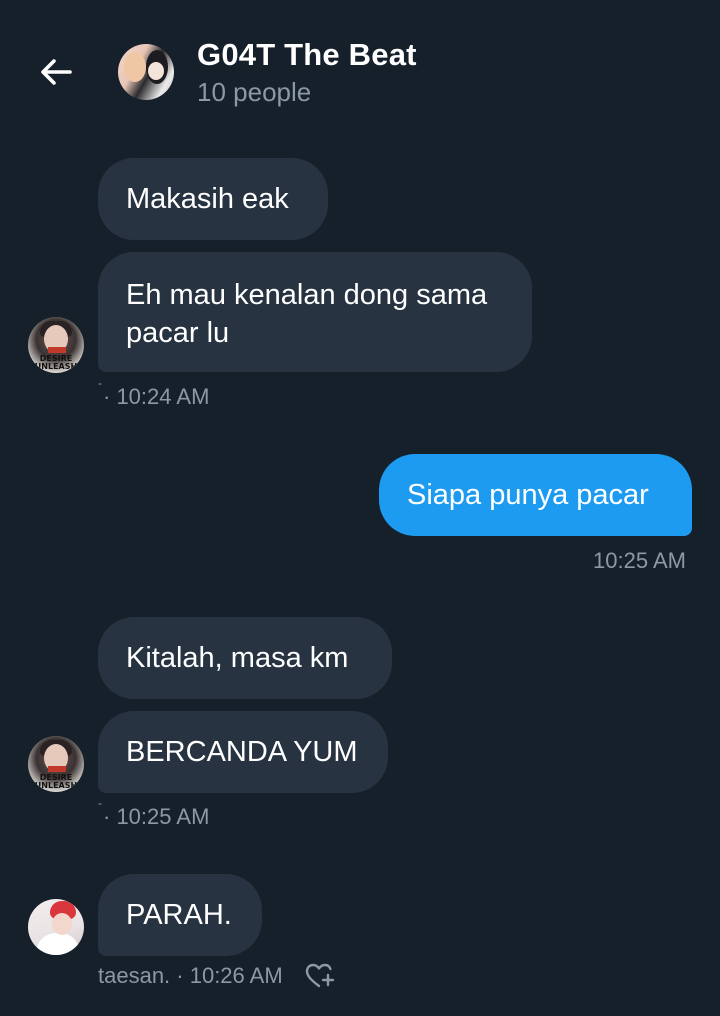  I want to click on message-timestamp: · 10:25 AM, so click(156, 816).